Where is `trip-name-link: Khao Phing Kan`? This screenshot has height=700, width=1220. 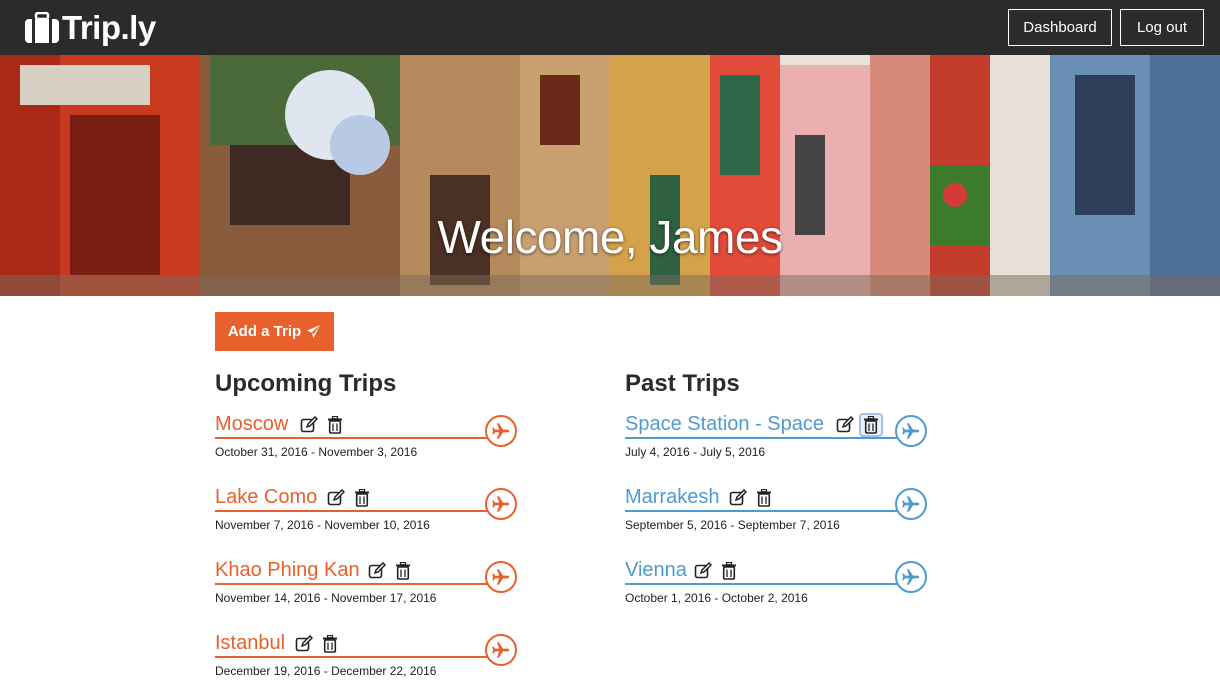
trip-name-link: Khao Phing Kan is located at coordinates (287, 570).